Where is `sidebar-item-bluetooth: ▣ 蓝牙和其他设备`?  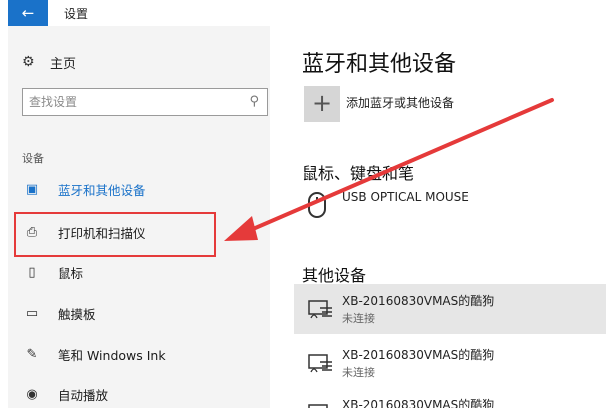
sidebar-item-bluetooth: ▣ 蓝牙和其他设备 is located at coordinates (142, 189).